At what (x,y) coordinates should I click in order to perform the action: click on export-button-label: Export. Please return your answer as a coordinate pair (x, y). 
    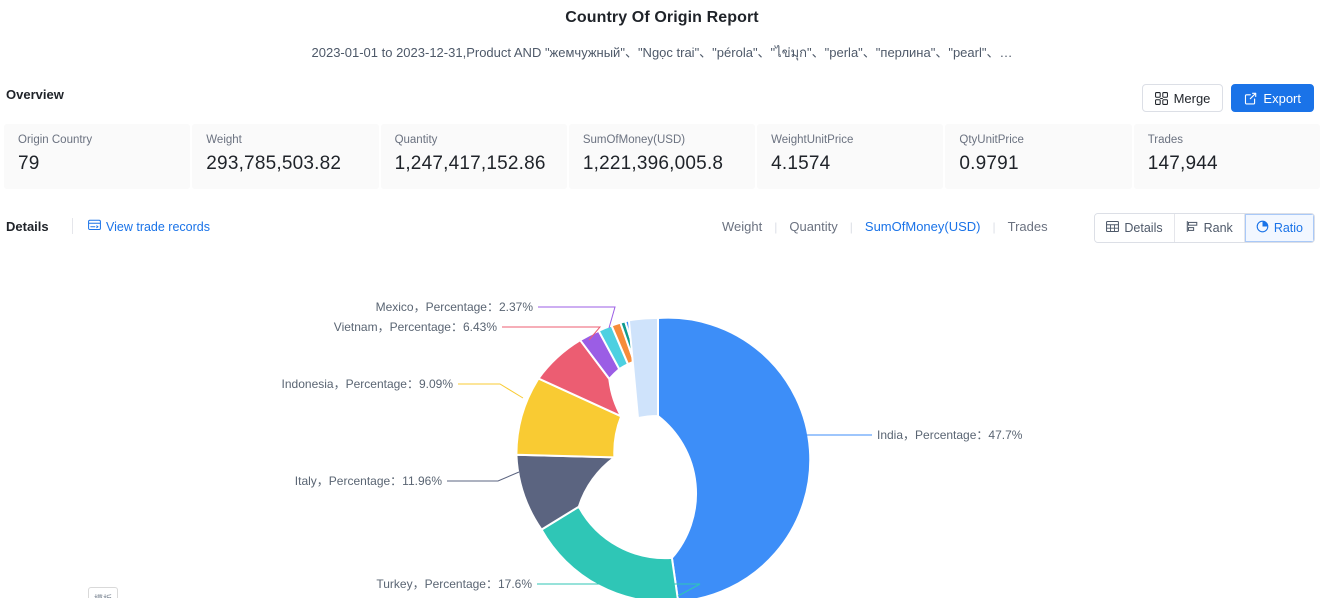
    Looking at the image, I should click on (1282, 98).